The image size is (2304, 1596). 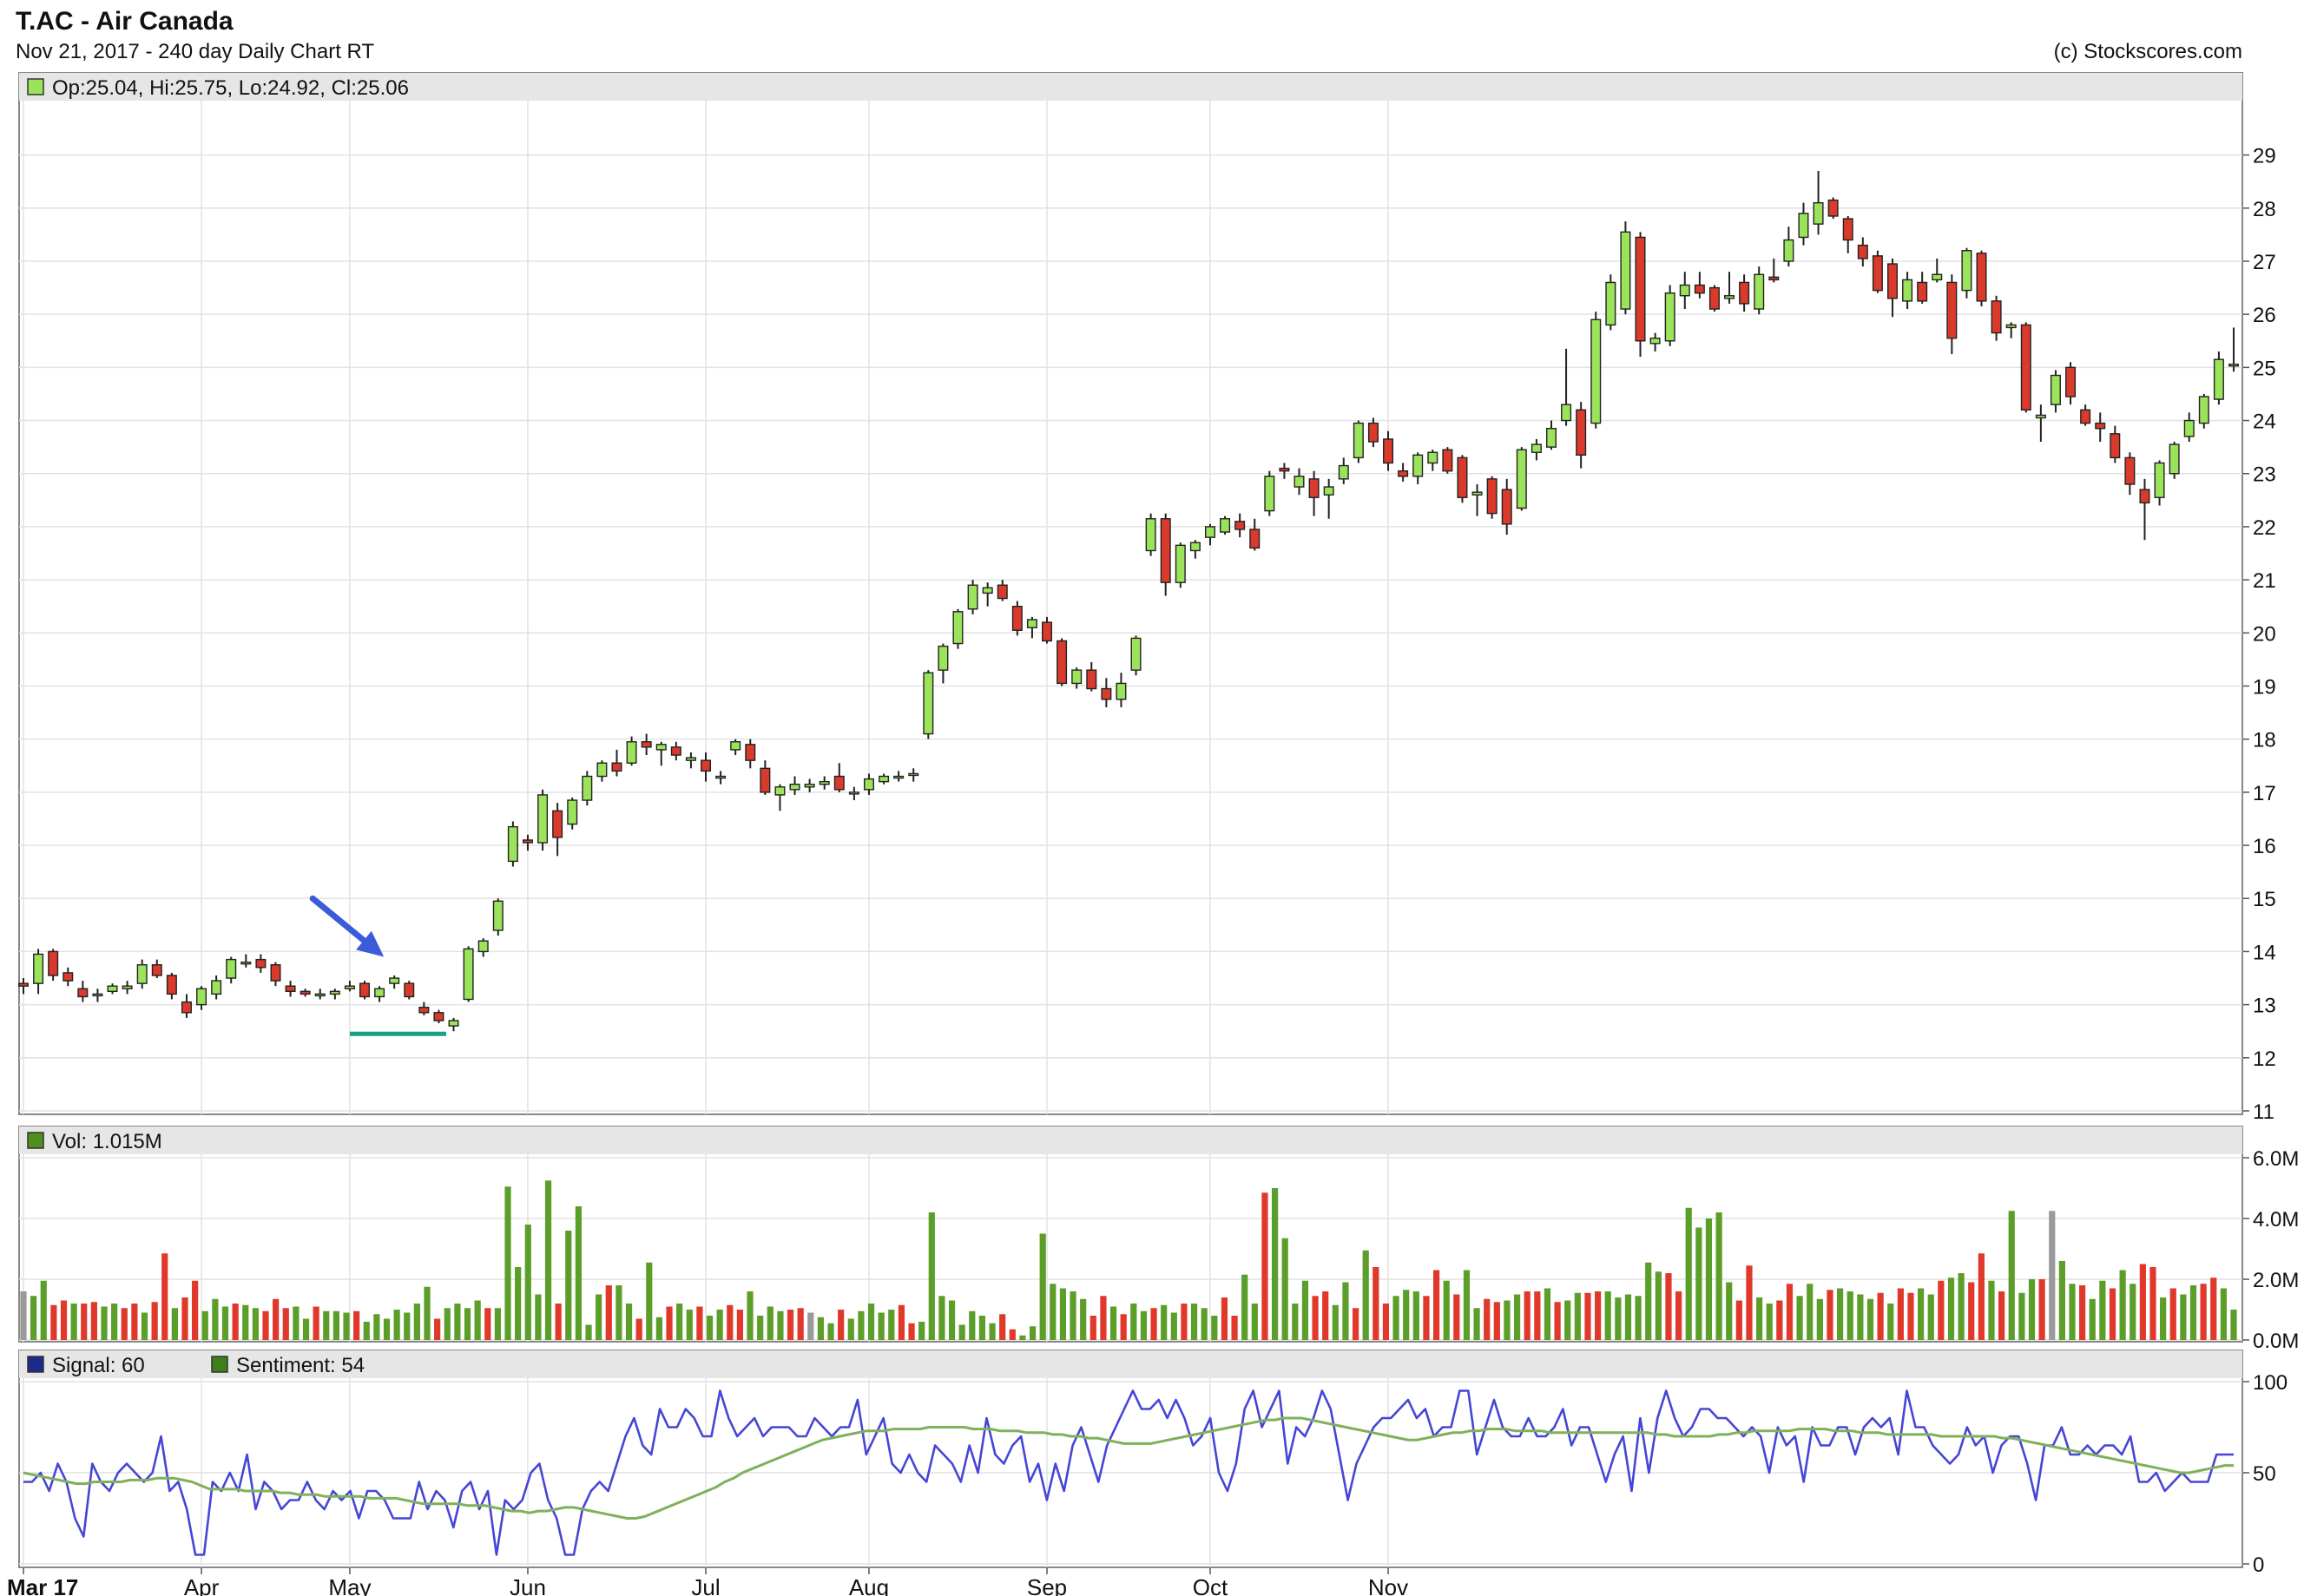 What do you see at coordinates (1158, 1239) in the screenshot?
I see `volume-panel: Vol: 1.015M 0.0M 2.0M 4.0M 6.0M` at bounding box center [1158, 1239].